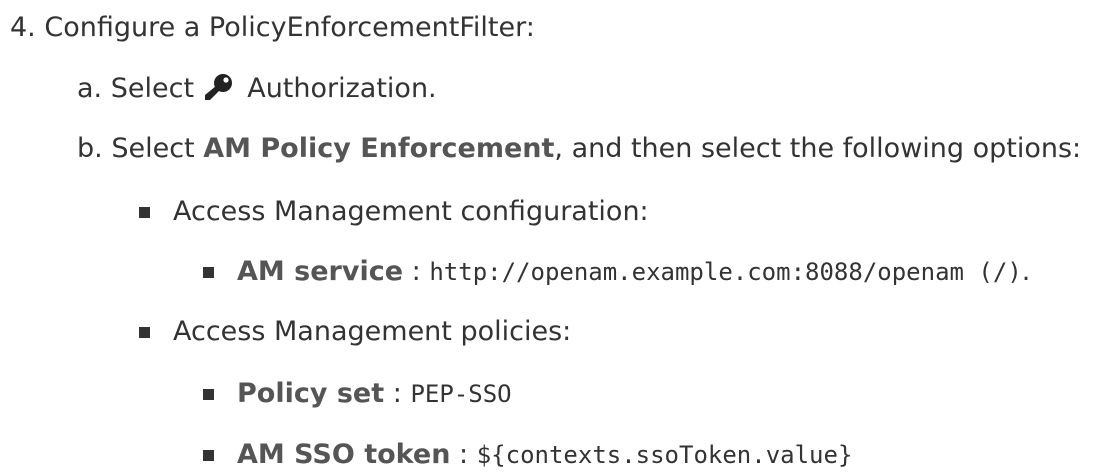 The image size is (1109, 473). Describe the element at coordinates (379, 148) in the screenshot. I see `step-b-strong: AM Policy Enforcement` at that location.